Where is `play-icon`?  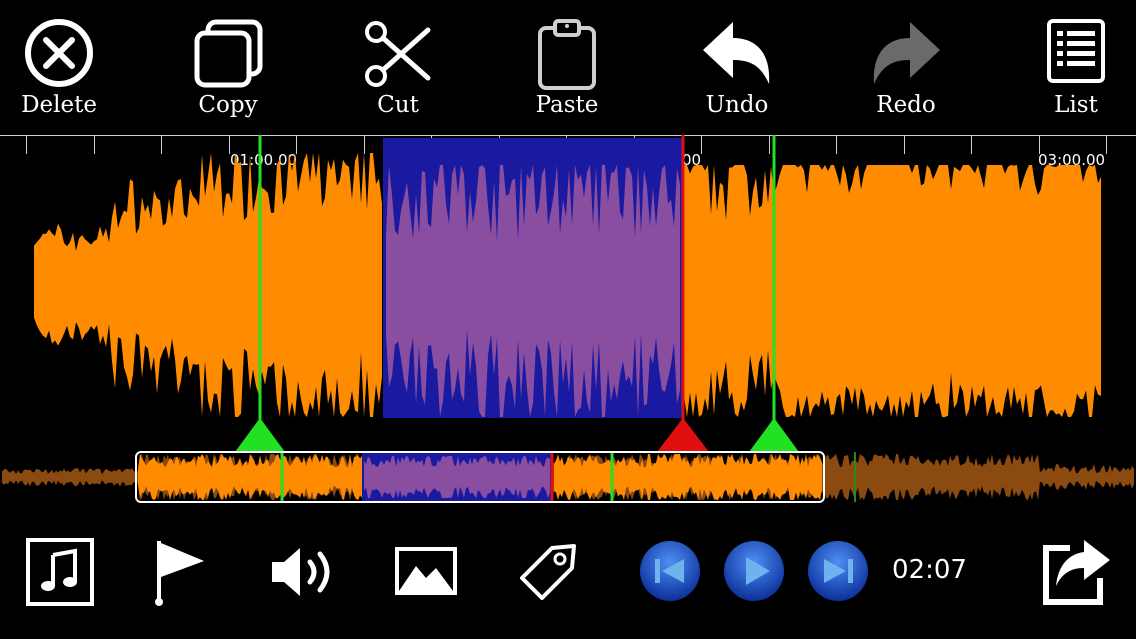 play-icon is located at coordinates (754, 571).